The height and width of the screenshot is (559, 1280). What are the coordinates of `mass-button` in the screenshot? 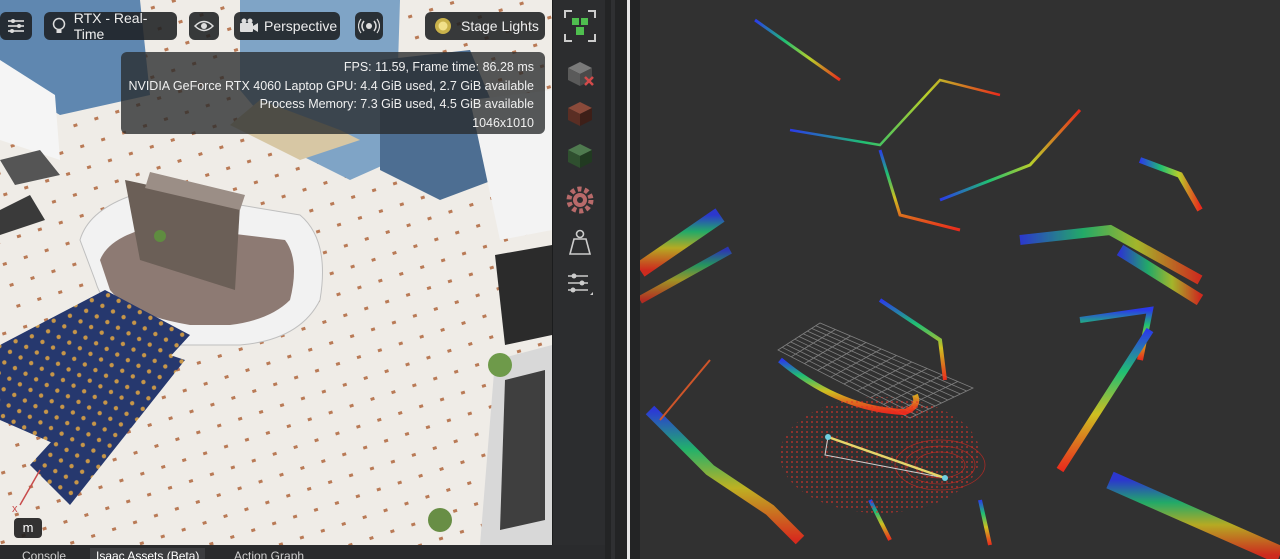 It's located at (580, 244).